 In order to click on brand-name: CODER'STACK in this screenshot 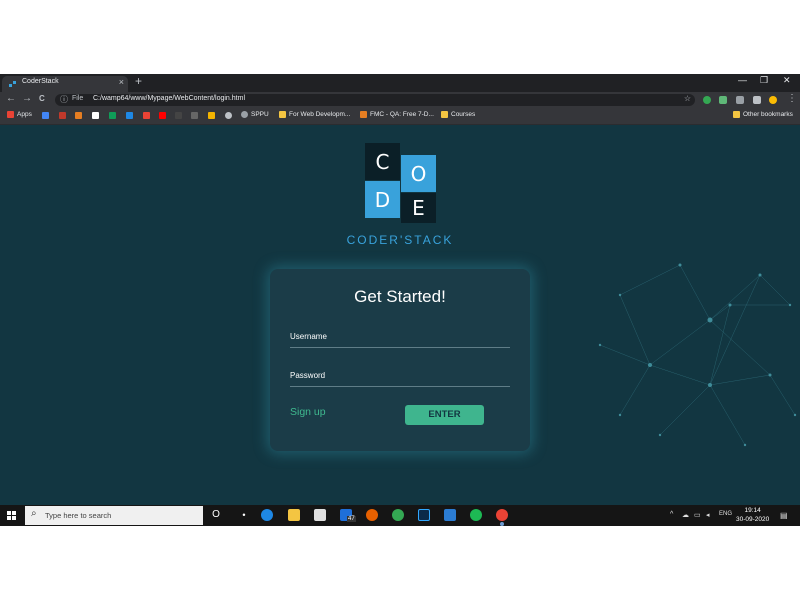, I will do `click(400, 240)`.